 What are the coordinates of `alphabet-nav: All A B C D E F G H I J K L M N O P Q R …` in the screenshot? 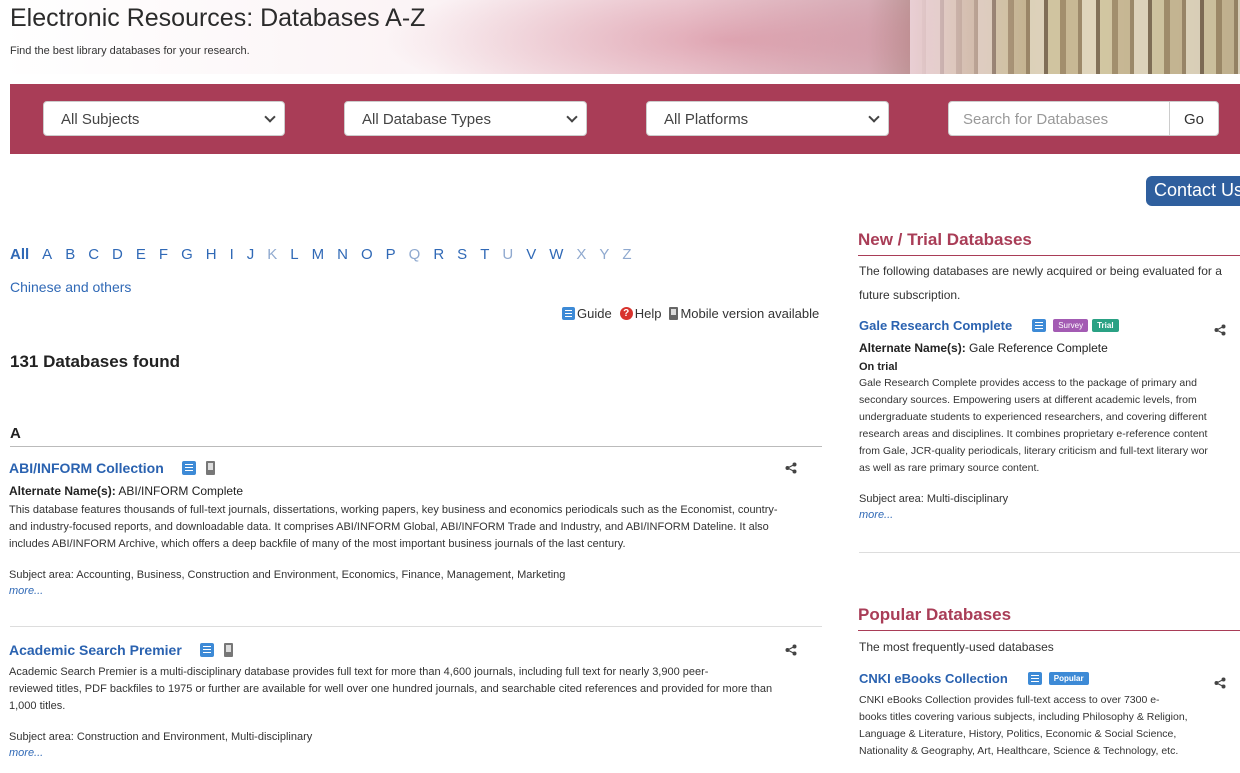 It's located at (327, 254).